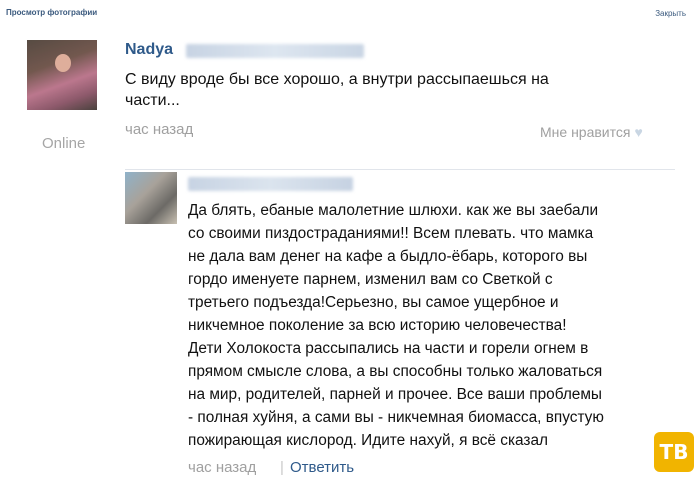 Image resolution: width=700 pixels, height=482 pixels. I want to click on like-label: Мне нравится, so click(585, 132).